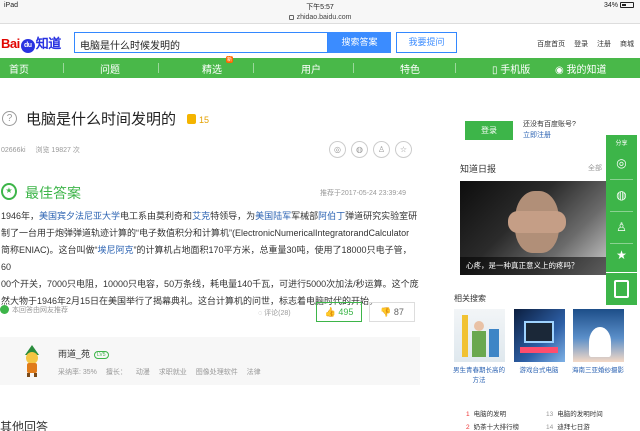 This screenshot has width=640, height=431. Describe the element at coordinates (568, 426) in the screenshot. I see `rank-item: 14 迪拜七日游` at that location.